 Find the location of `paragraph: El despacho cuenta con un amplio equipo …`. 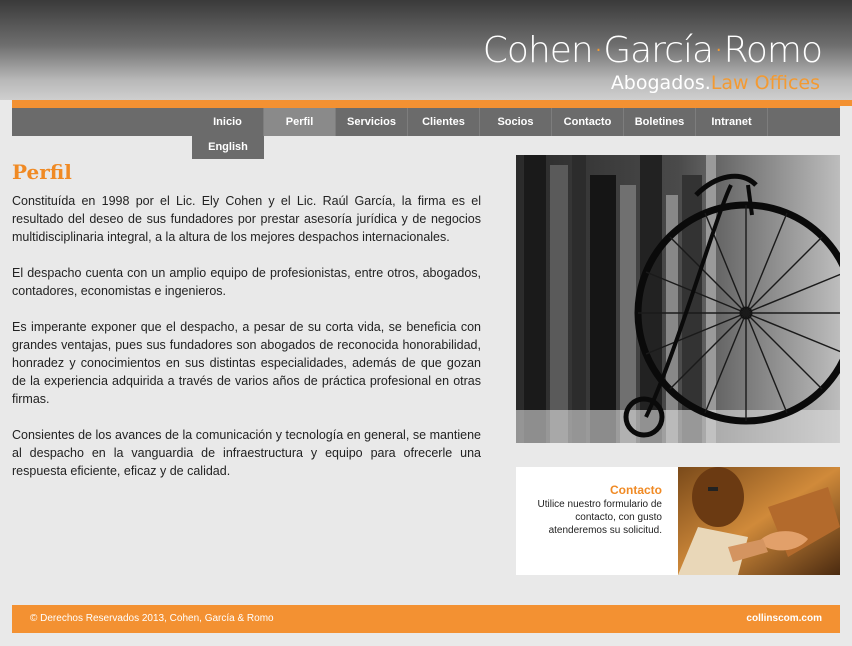

paragraph: El despacho cuenta con un amplio equipo … is located at coordinates (246, 282).